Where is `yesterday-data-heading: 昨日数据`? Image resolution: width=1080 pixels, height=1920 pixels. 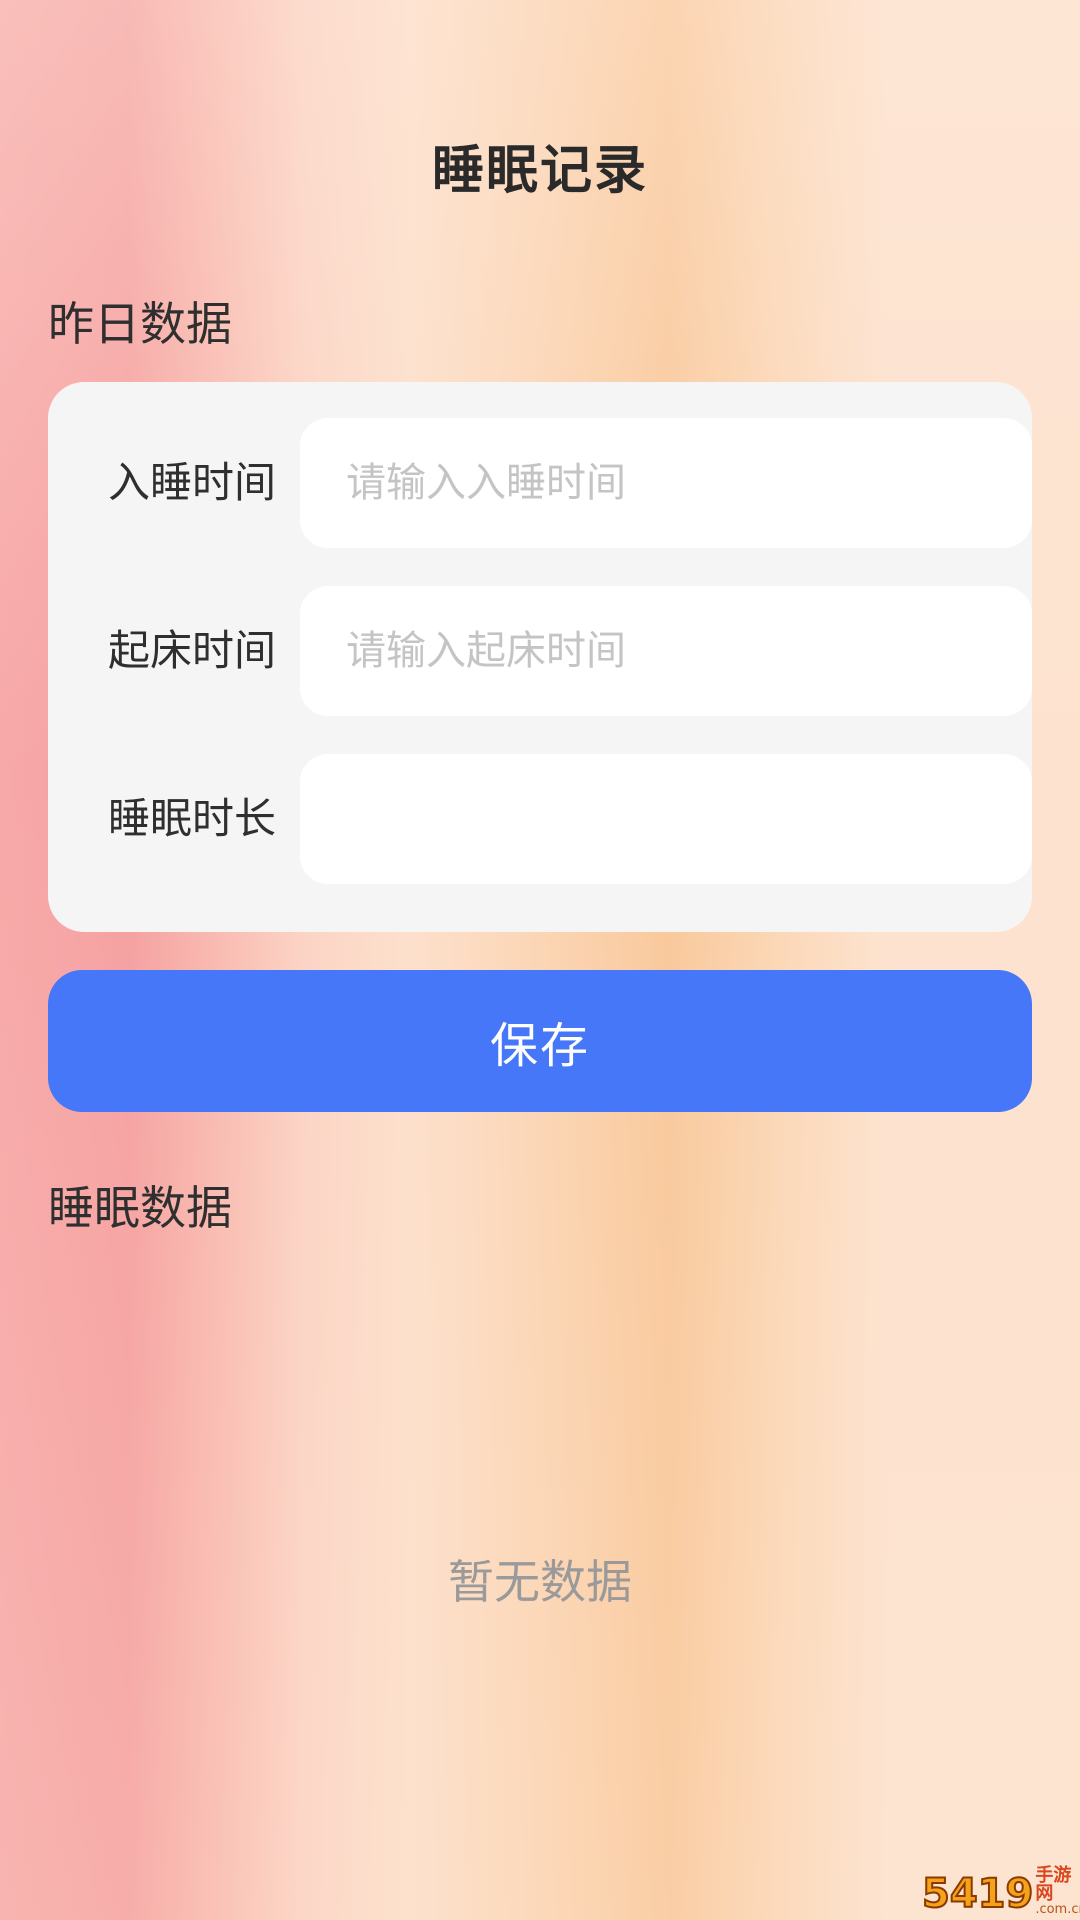
yesterday-data-heading: 昨日数据 is located at coordinates (140, 324).